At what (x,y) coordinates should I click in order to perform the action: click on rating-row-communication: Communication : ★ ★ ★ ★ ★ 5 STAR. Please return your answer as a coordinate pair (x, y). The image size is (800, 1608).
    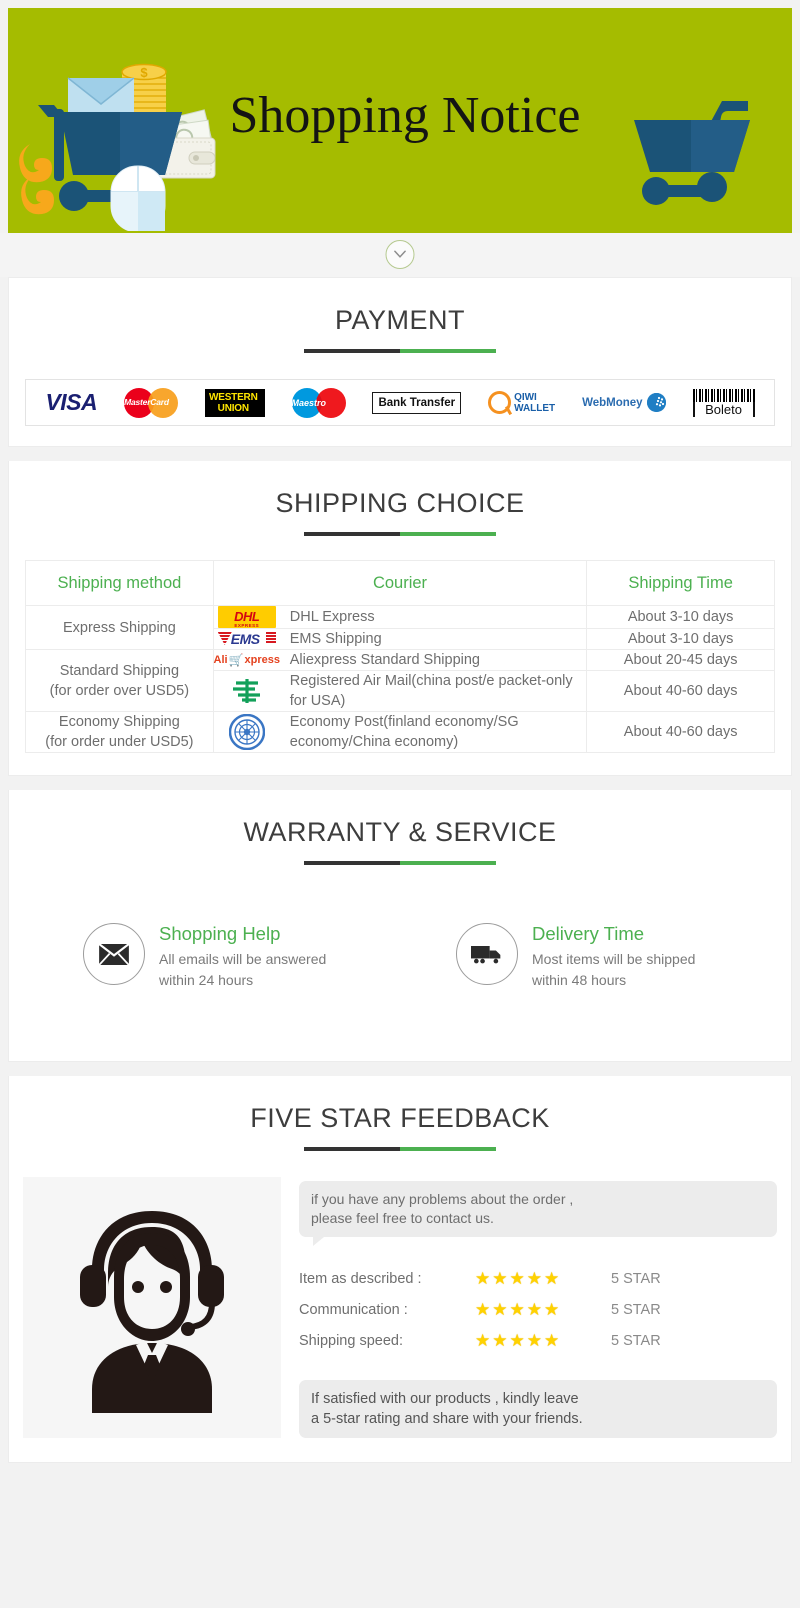
    Looking at the image, I should click on (538, 1309).